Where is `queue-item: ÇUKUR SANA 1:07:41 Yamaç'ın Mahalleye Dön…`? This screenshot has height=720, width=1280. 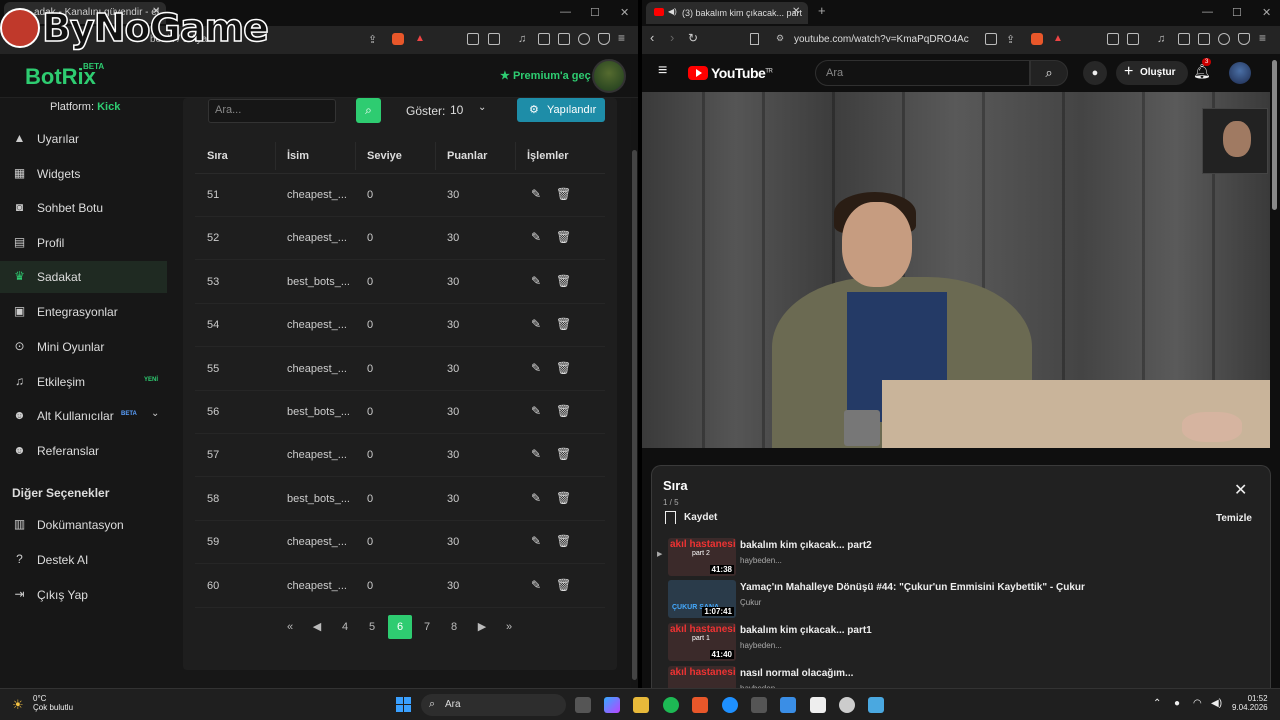
queue-item: ÇUKUR SANA 1:07:41 Yamaç'ın Mahalleye Dön… is located at coordinates (962, 599).